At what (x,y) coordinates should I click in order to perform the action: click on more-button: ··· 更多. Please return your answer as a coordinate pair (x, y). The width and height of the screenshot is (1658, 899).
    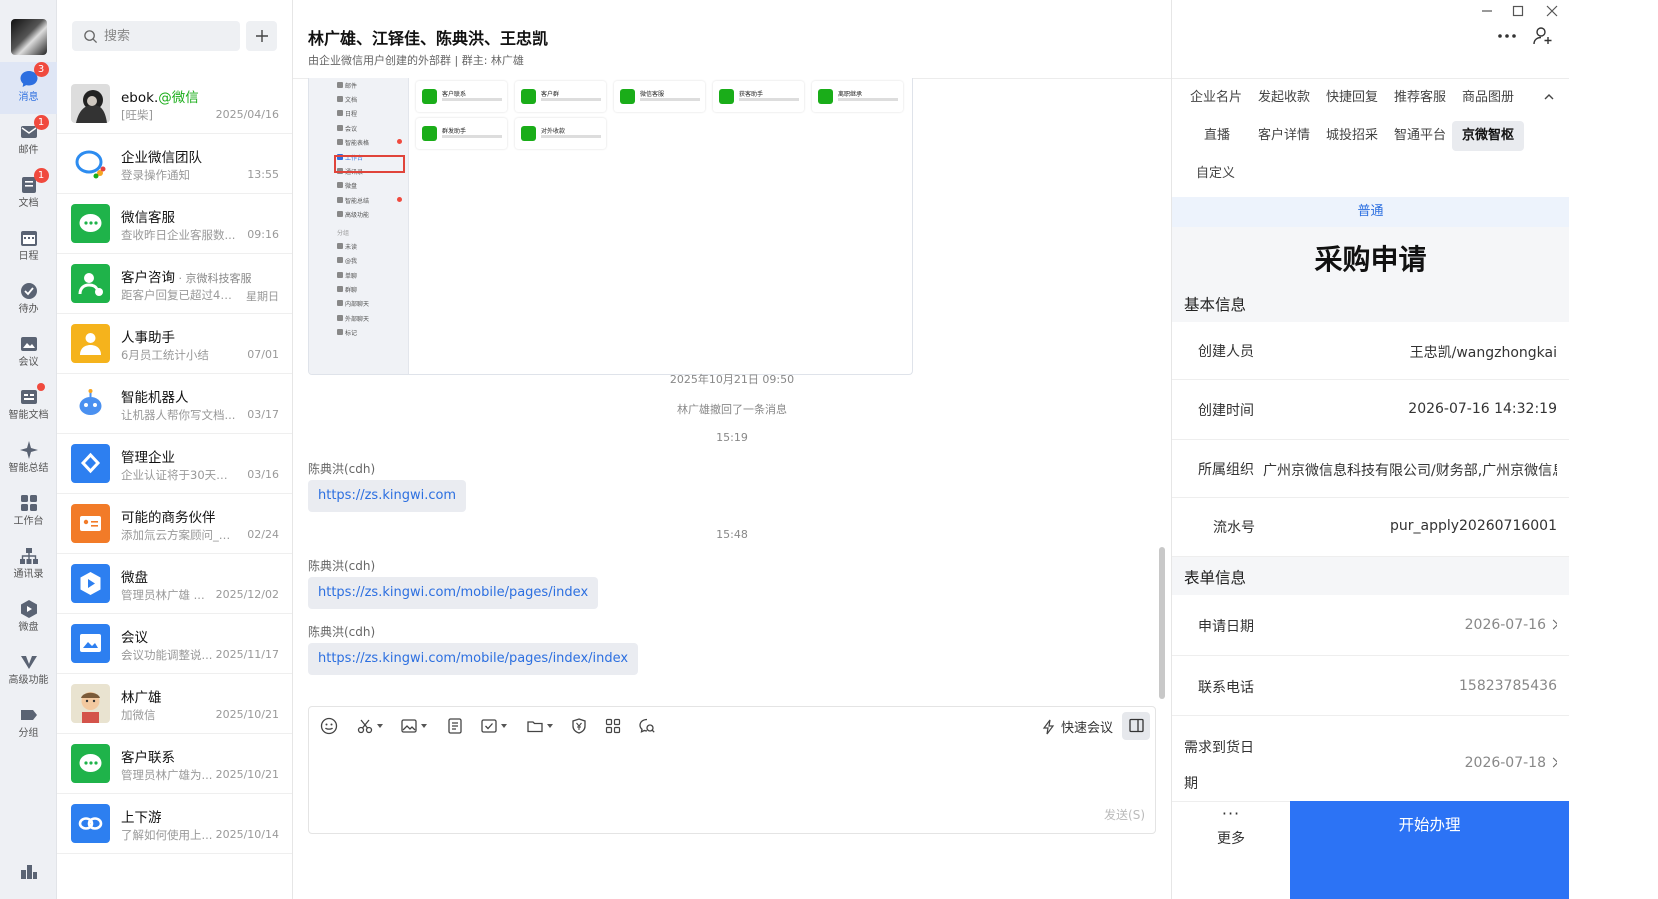
    Looking at the image, I should click on (1231, 850).